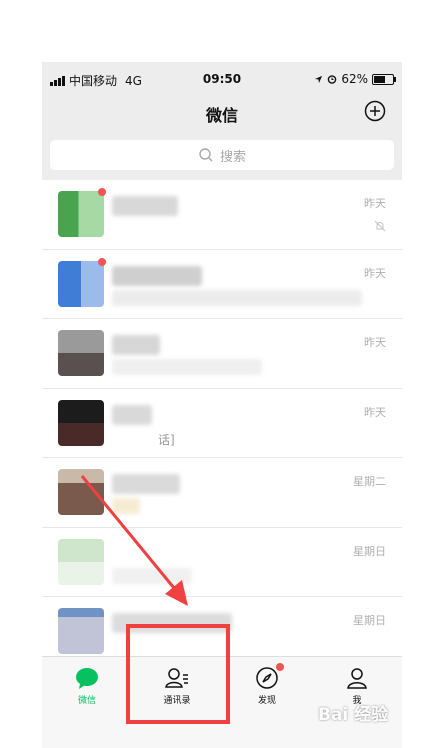 The image size is (421, 748). Describe the element at coordinates (353, 715) in the screenshot. I see `watermark: Bai 经验` at that location.